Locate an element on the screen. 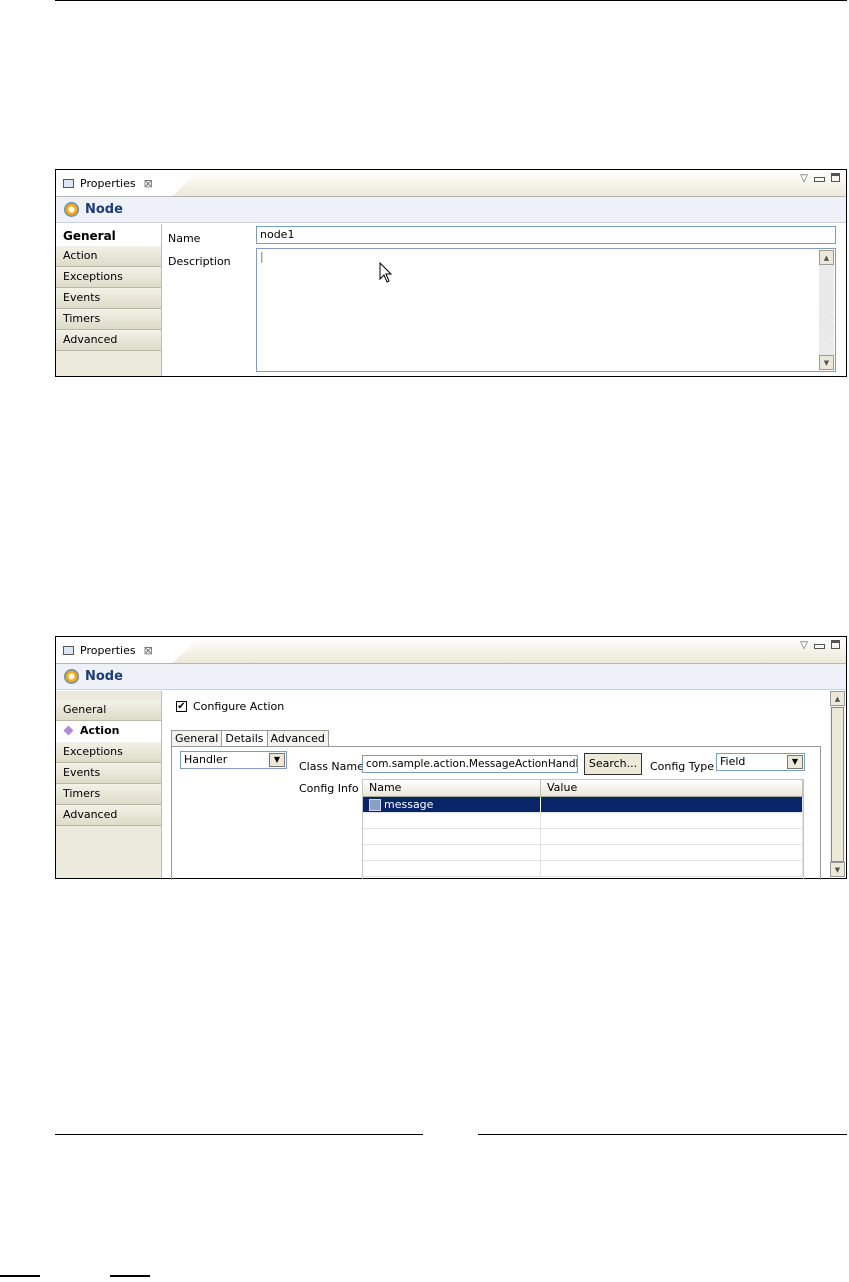 This screenshot has width=849, height=1282. description-field: | ▲ ▼ is located at coordinates (546, 310).